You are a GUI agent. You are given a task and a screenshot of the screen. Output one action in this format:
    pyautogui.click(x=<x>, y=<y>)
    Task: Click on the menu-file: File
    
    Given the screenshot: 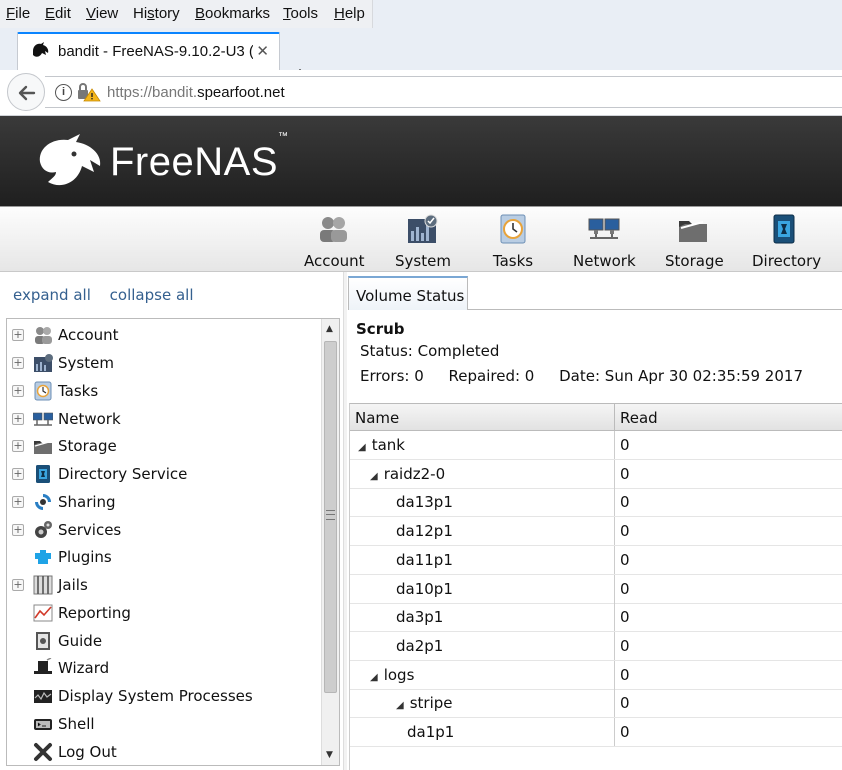 What is the action you would take?
    pyautogui.click(x=18, y=13)
    